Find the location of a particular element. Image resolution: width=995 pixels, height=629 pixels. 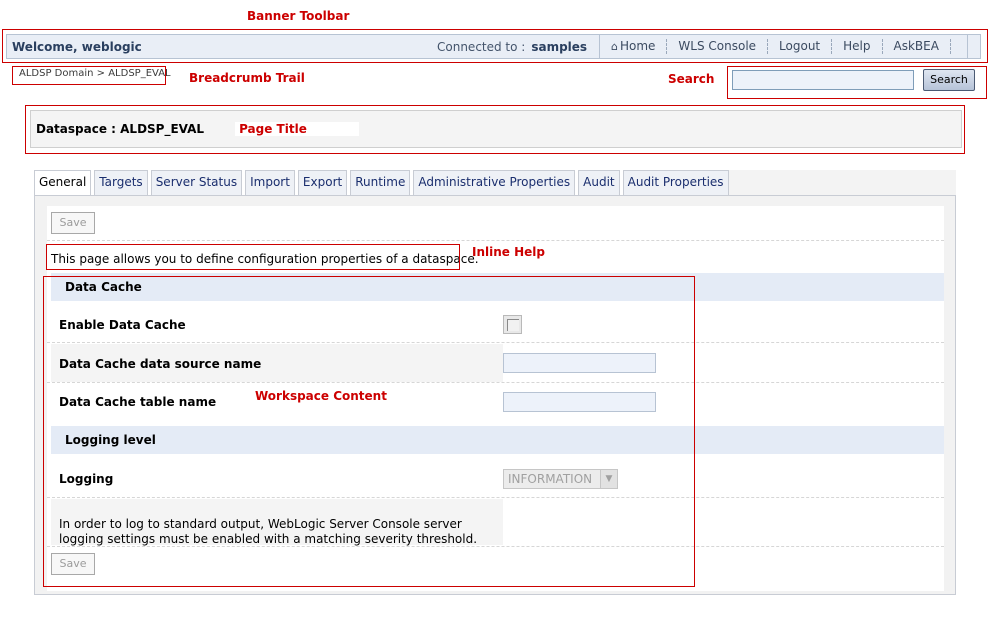

annotation-box-search is located at coordinates (857, 82).